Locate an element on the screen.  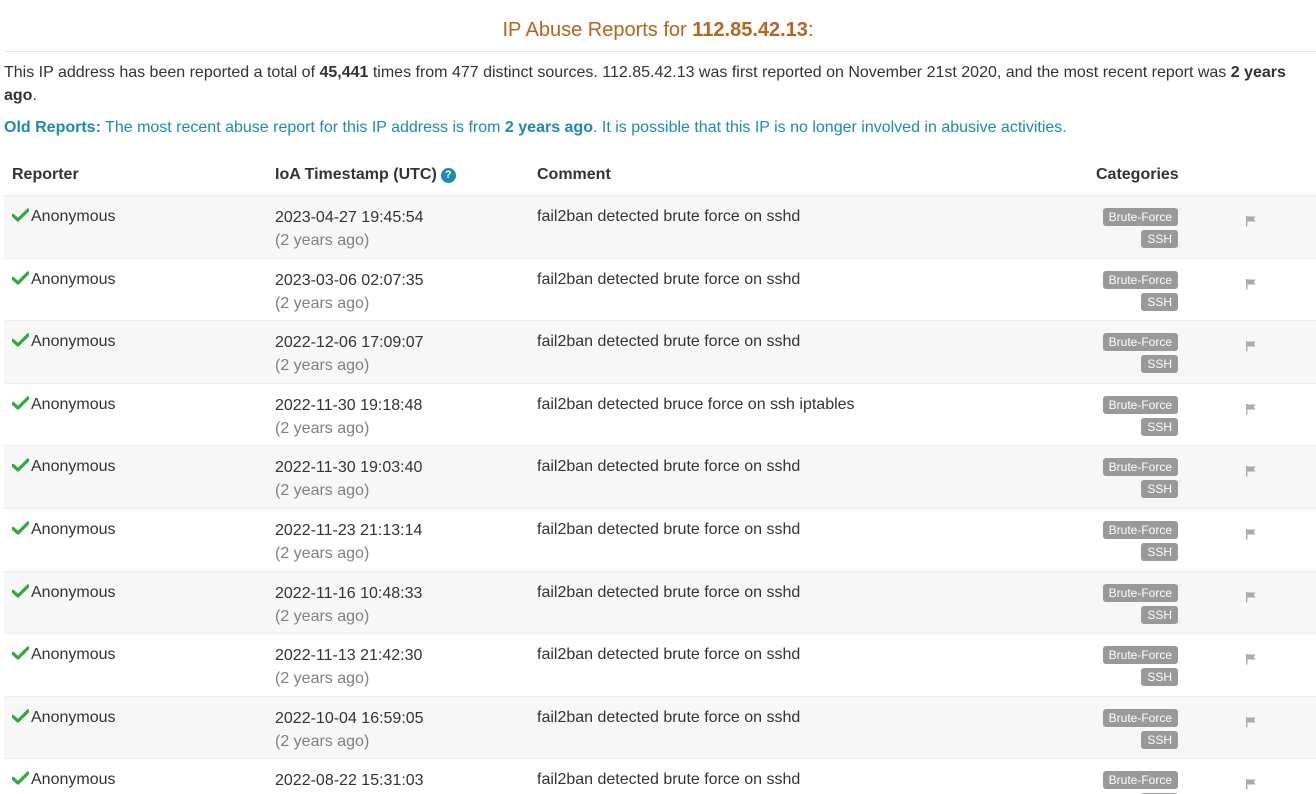
page-title: IP Abuse Reports for 112.85.42.13: is located at coordinates (658, 30).